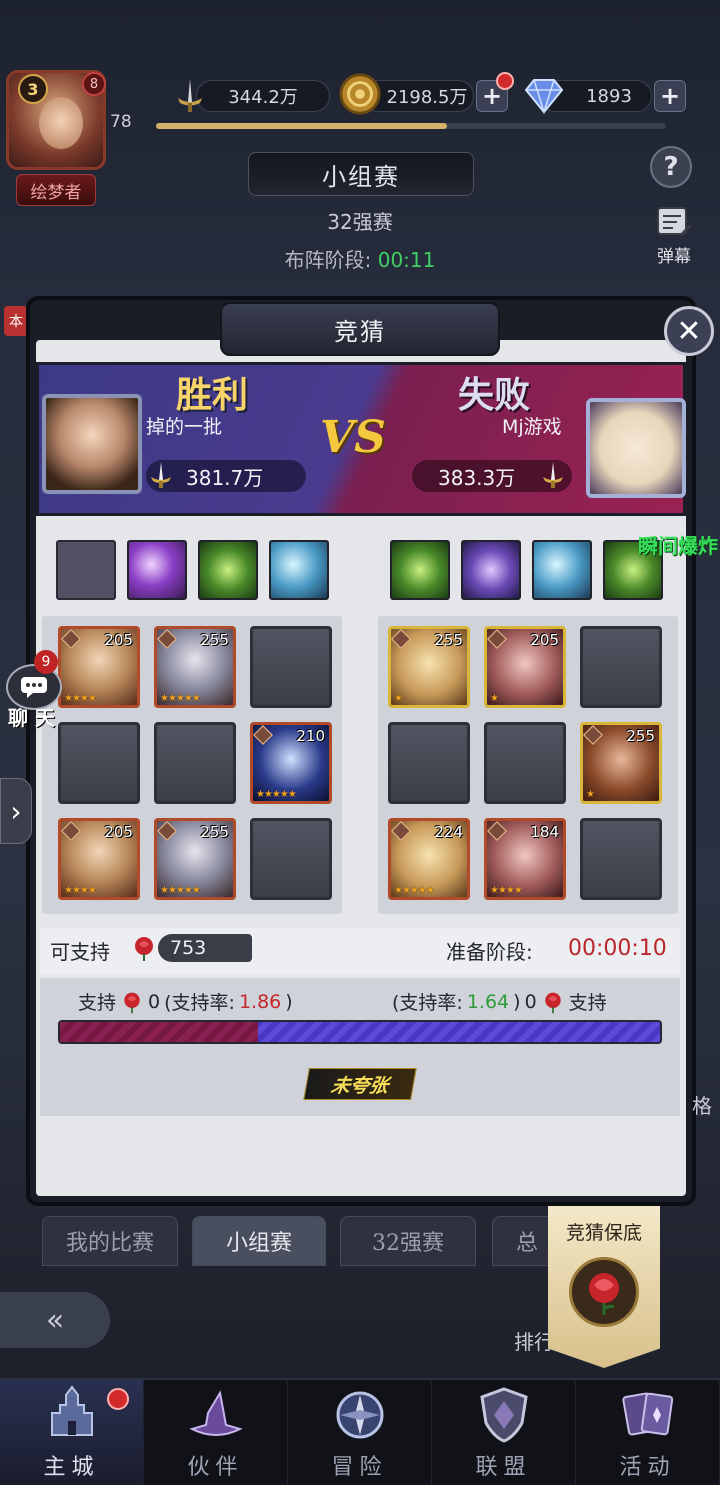  Describe the element at coordinates (263, 97) in the screenshot. I see `power-value: 344.2万` at that location.